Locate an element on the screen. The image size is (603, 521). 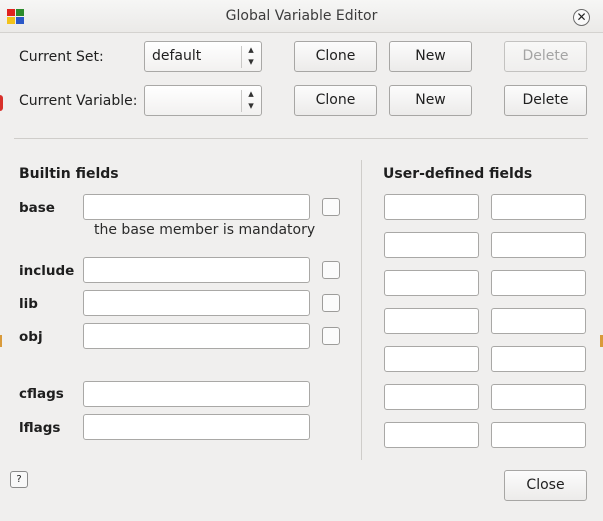
current-set-combo: default ▴ ▾ is located at coordinates (203, 56).